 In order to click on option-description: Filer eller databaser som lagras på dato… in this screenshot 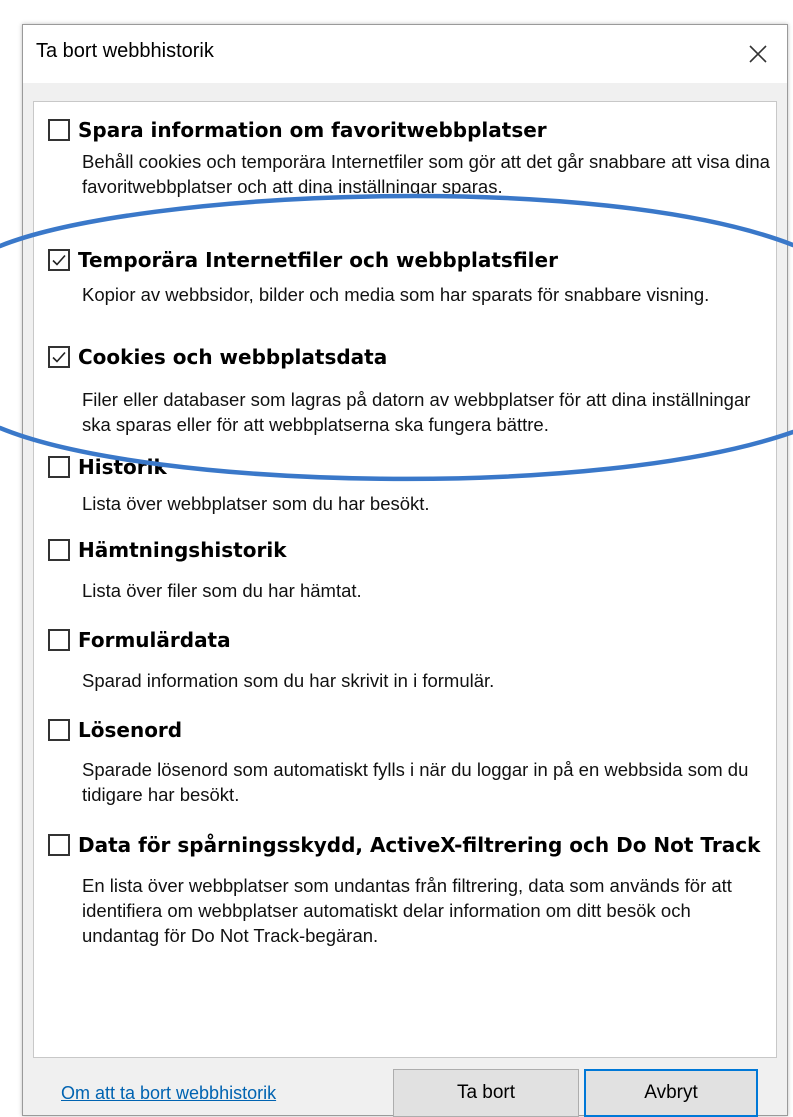, I will do `click(416, 412)`.